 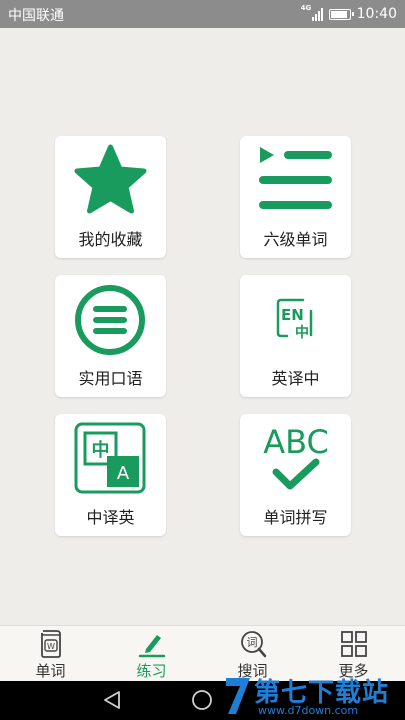 What do you see at coordinates (295, 378) in the screenshot?
I see `tile-label: 英译中` at bounding box center [295, 378].